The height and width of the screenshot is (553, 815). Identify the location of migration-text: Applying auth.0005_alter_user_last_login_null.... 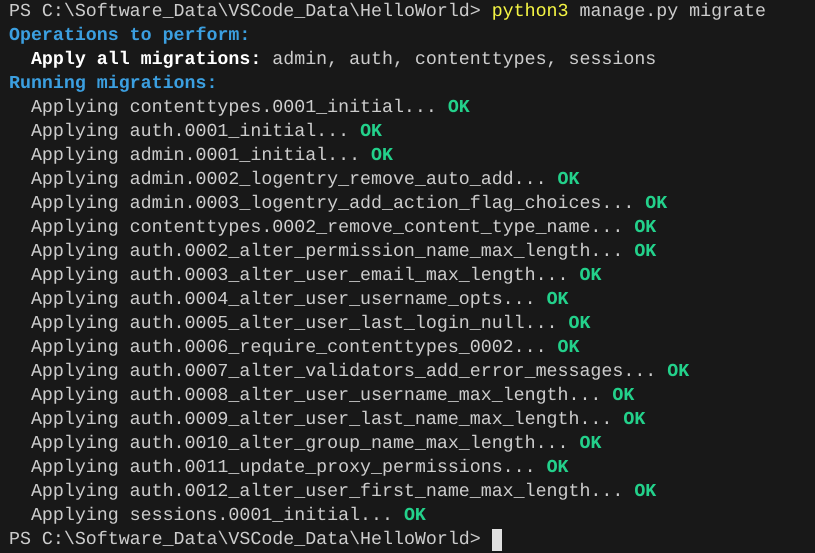
(294, 324).